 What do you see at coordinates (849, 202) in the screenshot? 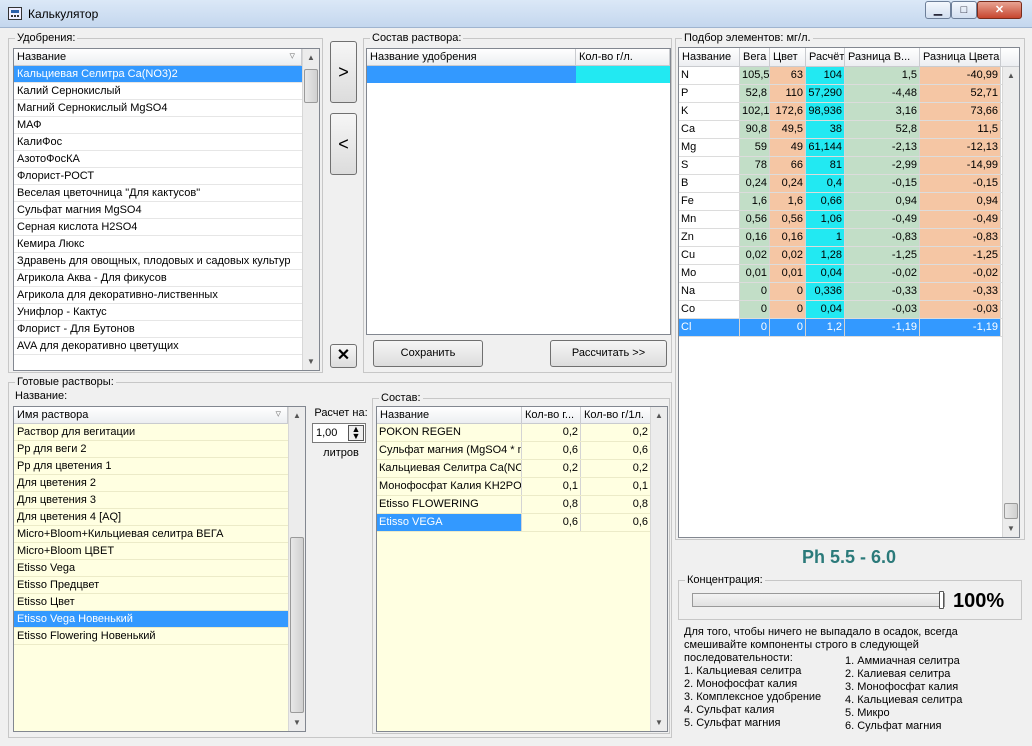
I see `element-row: Fe 1,6 1,6 0,66 0,94 0,94` at bounding box center [849, 202].